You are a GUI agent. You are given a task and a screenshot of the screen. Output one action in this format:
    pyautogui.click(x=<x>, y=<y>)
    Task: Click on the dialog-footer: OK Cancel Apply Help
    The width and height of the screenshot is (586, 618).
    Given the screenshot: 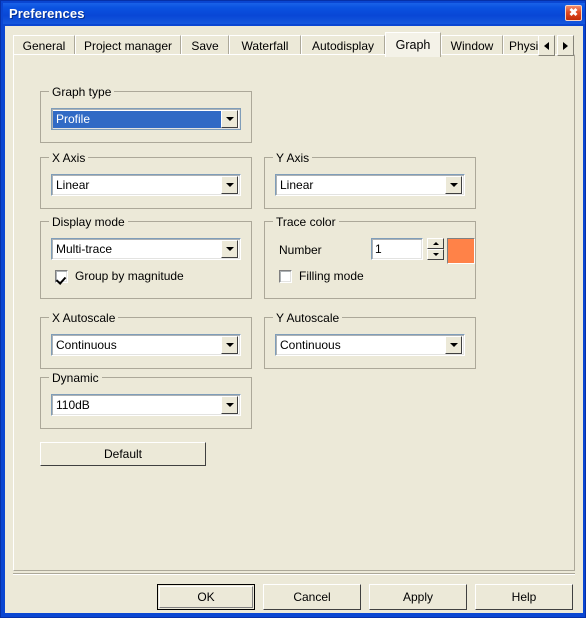 What is the action you would take?
    pyautogui.click(x=294, y=593)
    